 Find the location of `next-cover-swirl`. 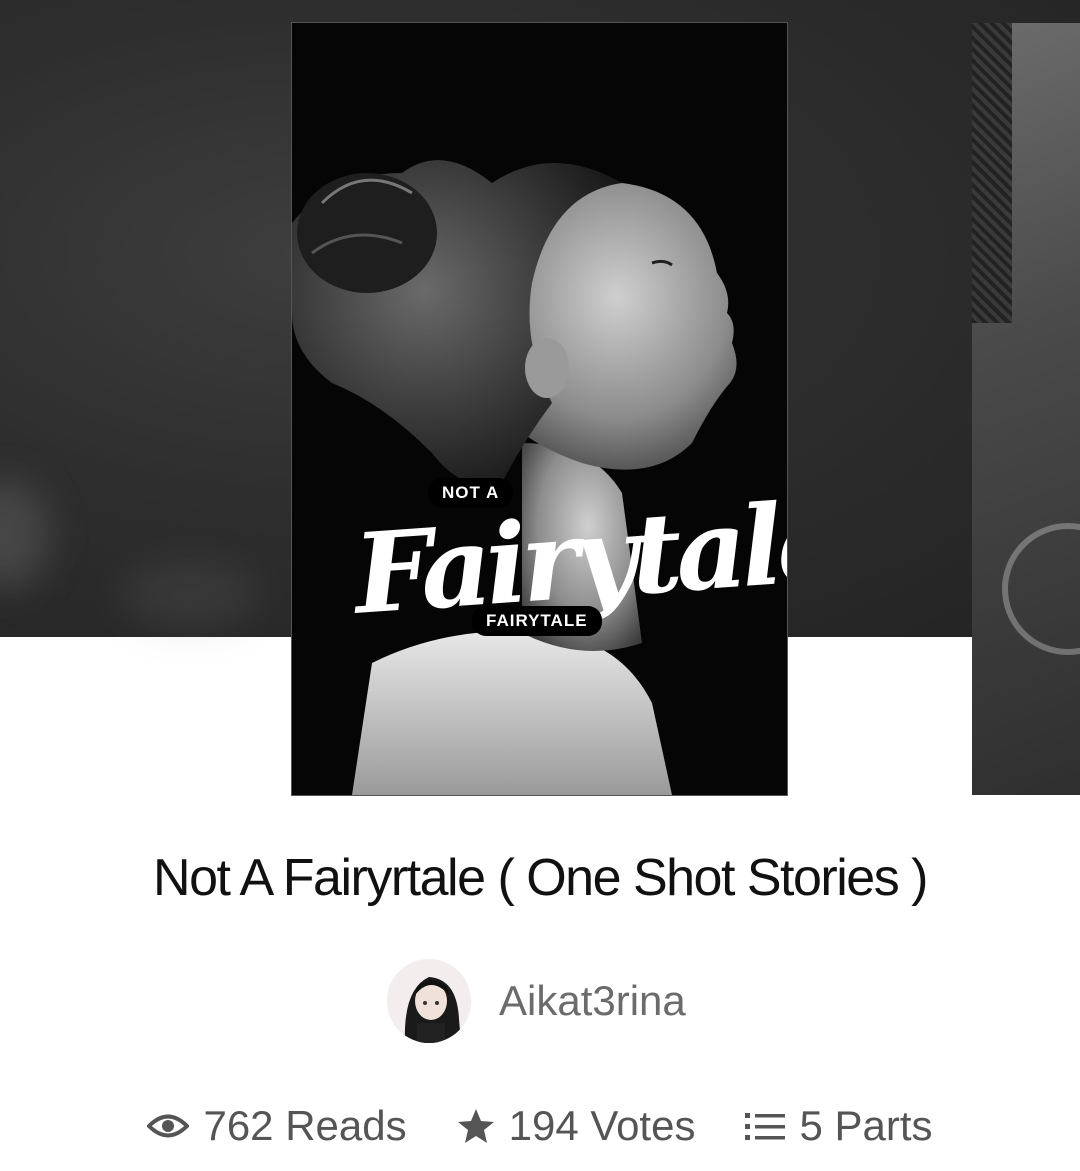

next-cover-swirl is located at coordinates (1041, 589).